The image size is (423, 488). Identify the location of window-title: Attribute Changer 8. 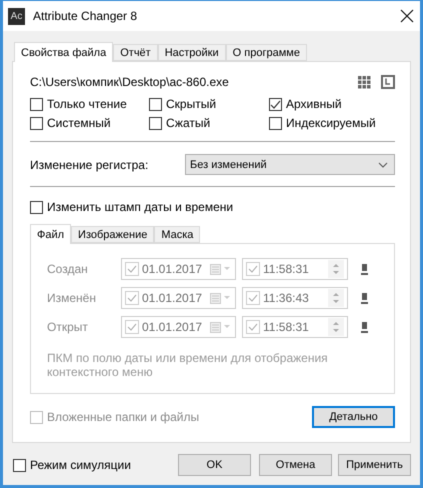
(85, 16).